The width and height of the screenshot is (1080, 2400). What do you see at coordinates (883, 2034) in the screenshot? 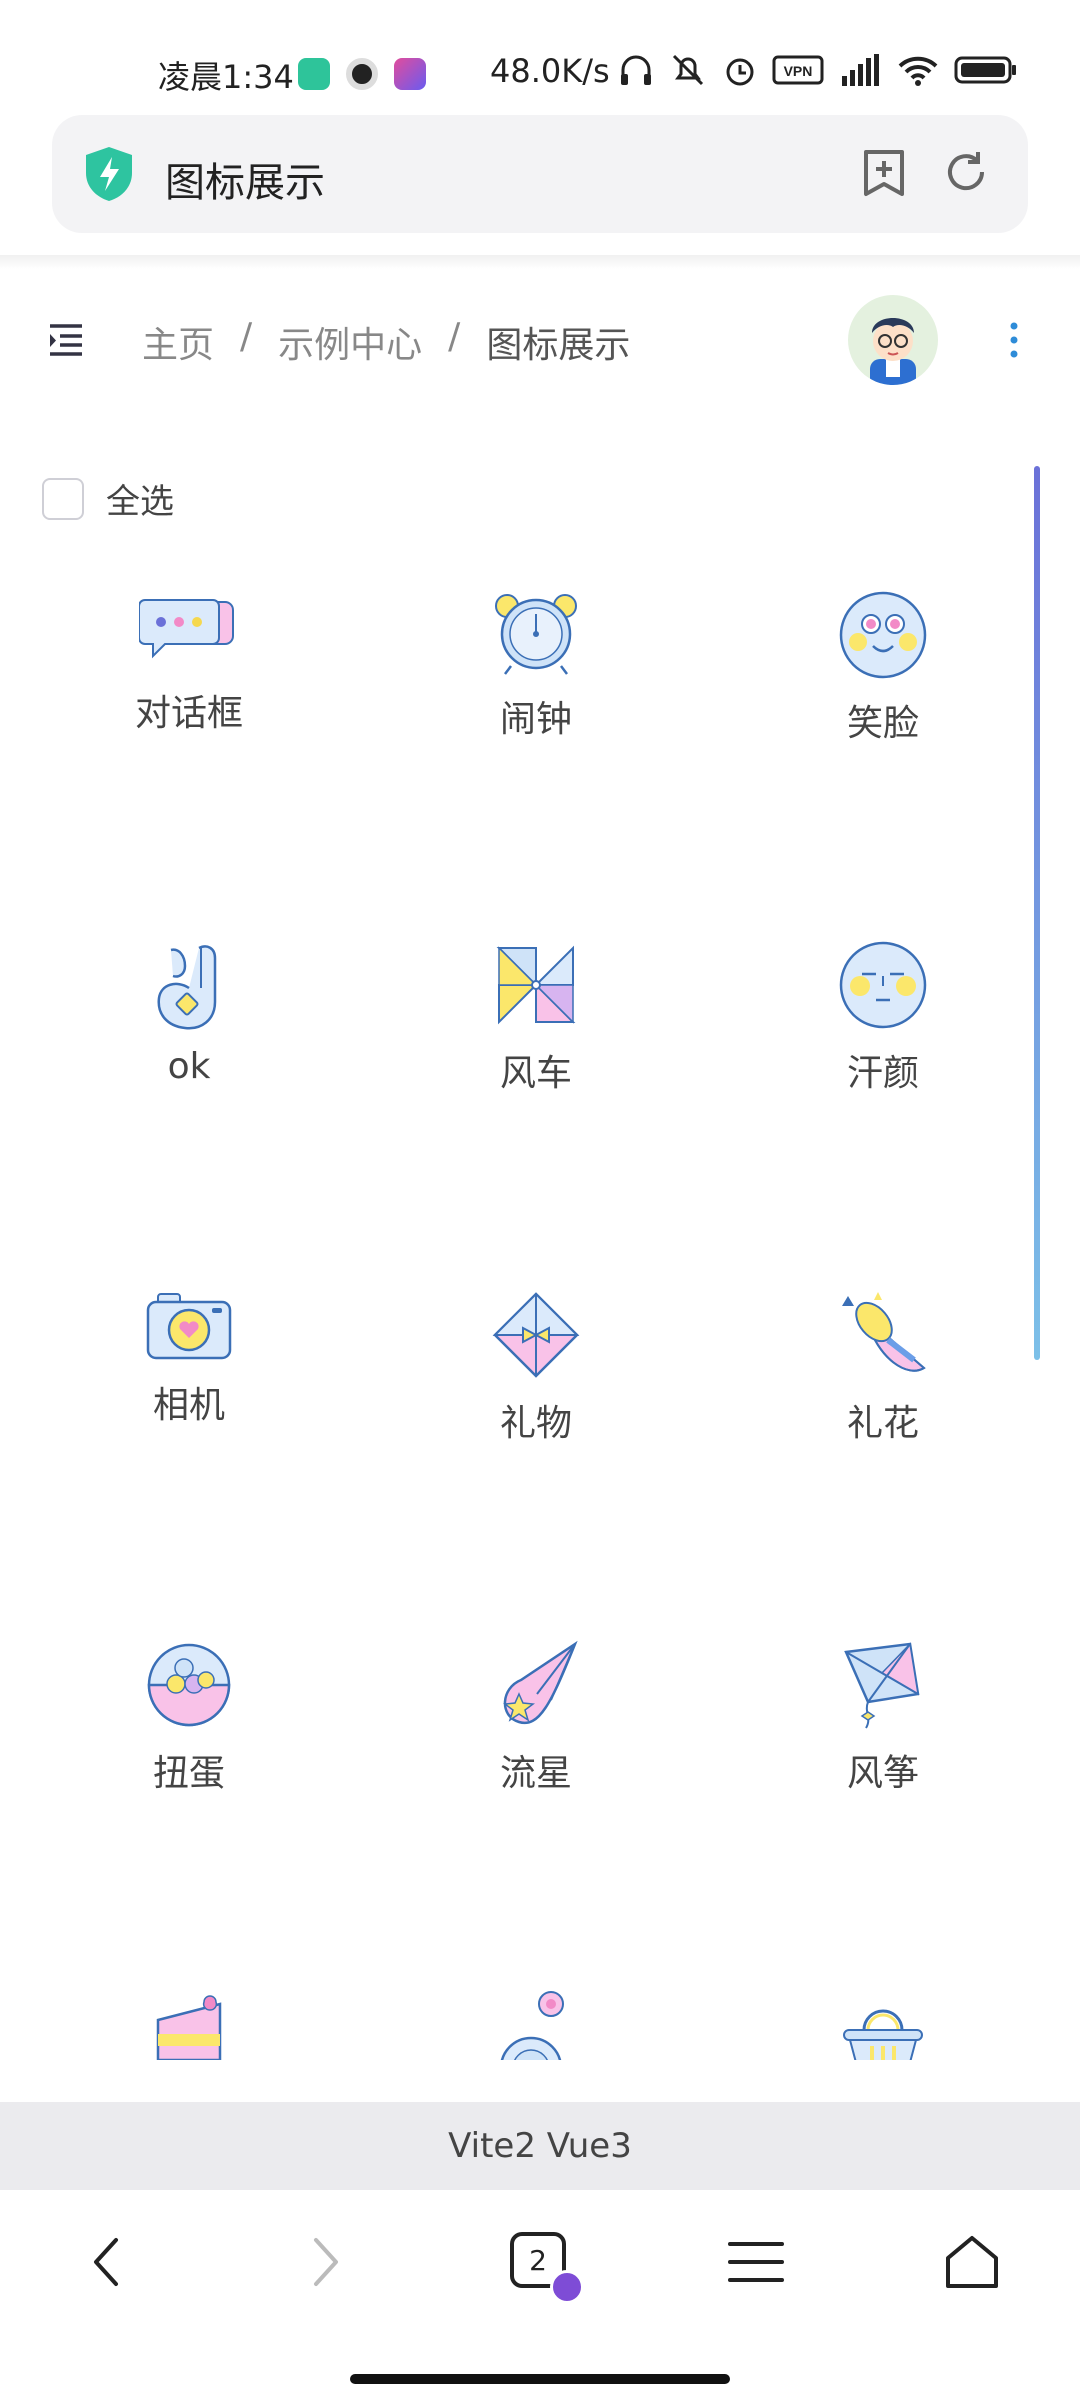
I see `basket-icon` at bounding box center [883, 2034].